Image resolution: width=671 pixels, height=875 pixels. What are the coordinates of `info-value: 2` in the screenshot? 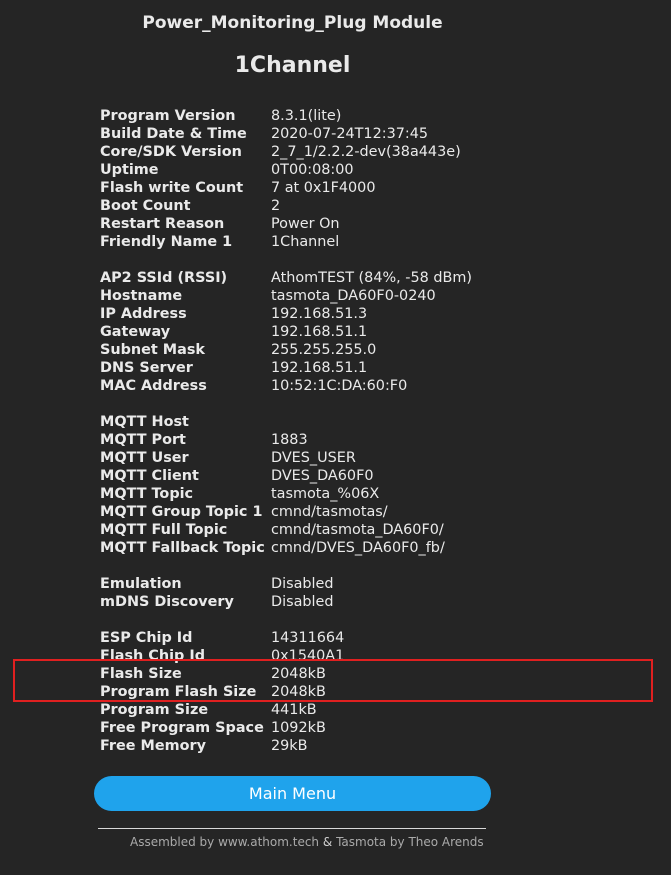 It's located at (276, 206).